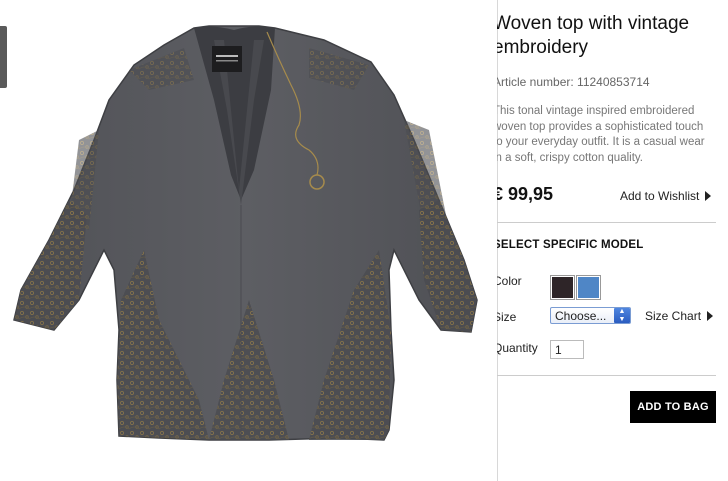  Describe the element at coordinates (567, 349) in the screenshot. I see `quantity-input: 1` at that location.